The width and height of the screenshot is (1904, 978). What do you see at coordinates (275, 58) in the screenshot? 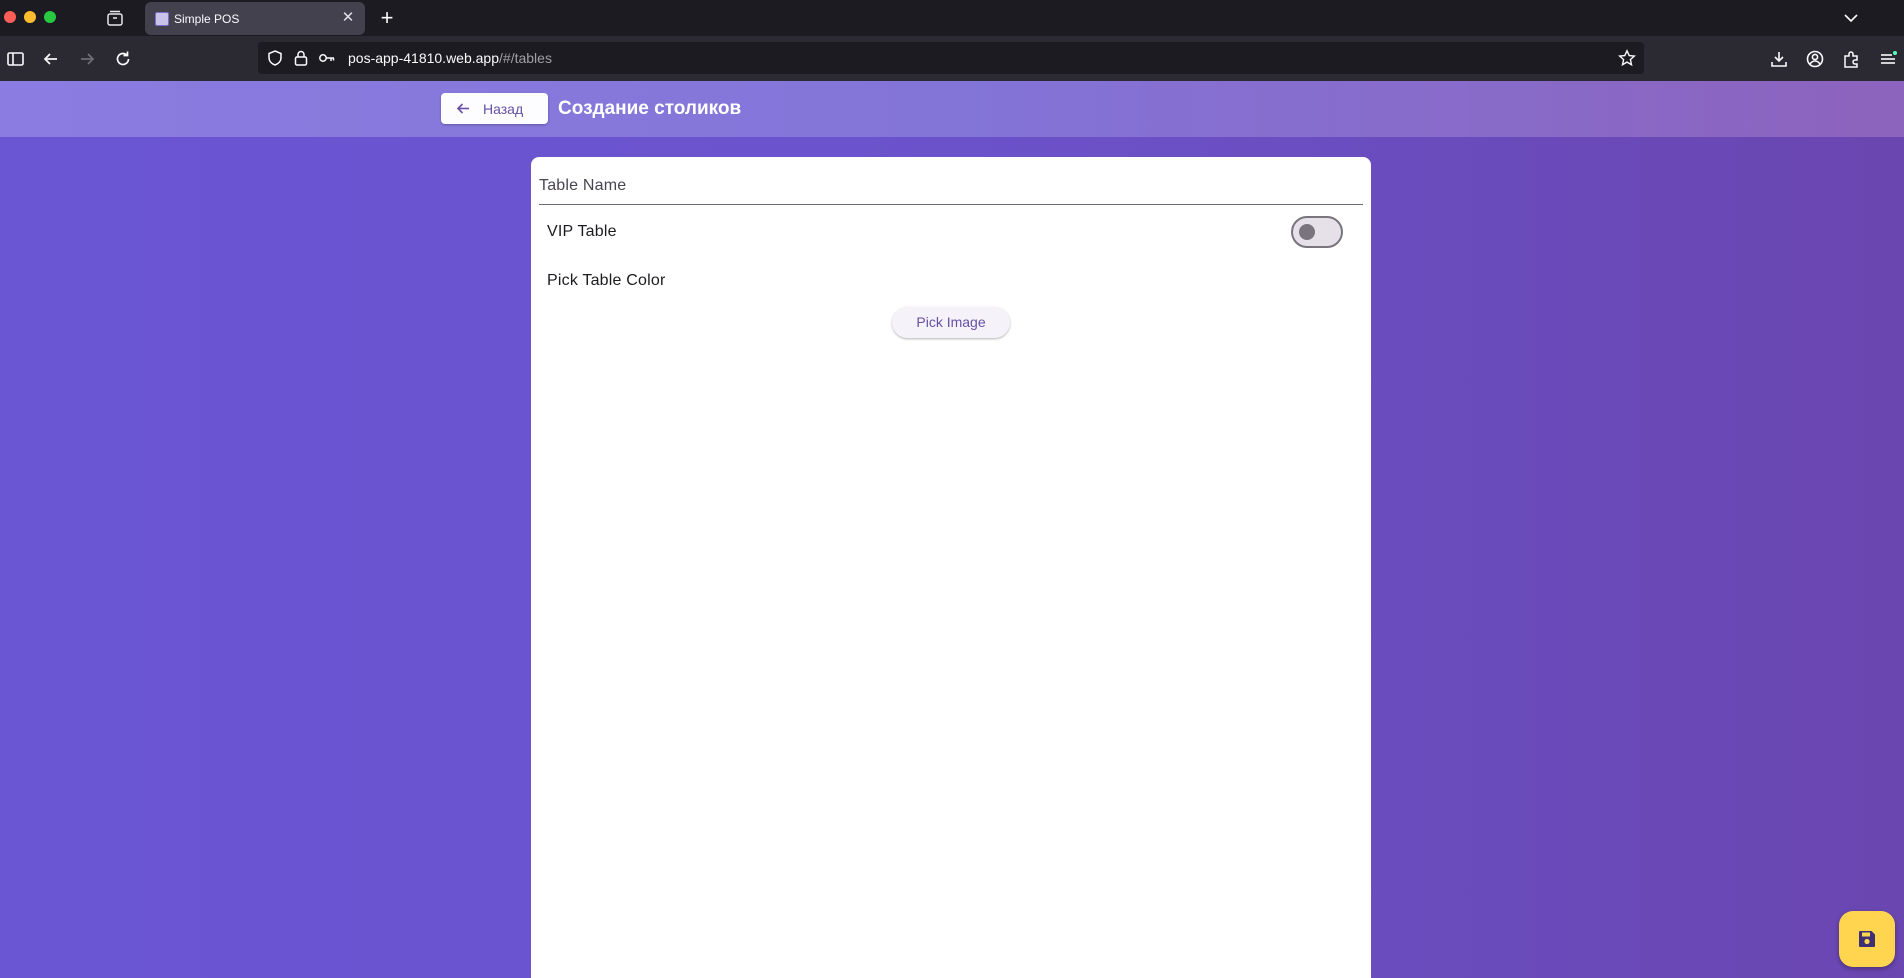
I see `shield-icon` at bounding box center [275, 58].